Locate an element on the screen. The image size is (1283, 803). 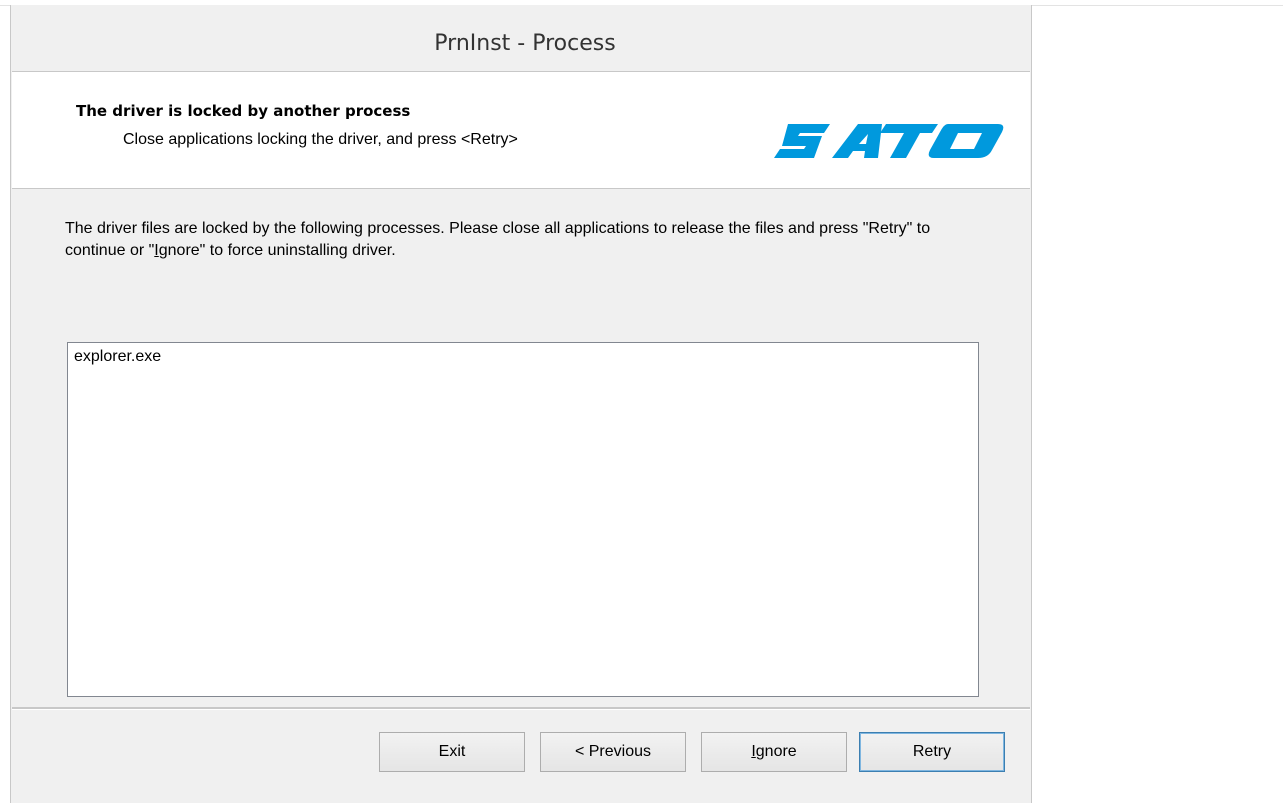
retry-button: Retry is located at coordinates (932, 752).